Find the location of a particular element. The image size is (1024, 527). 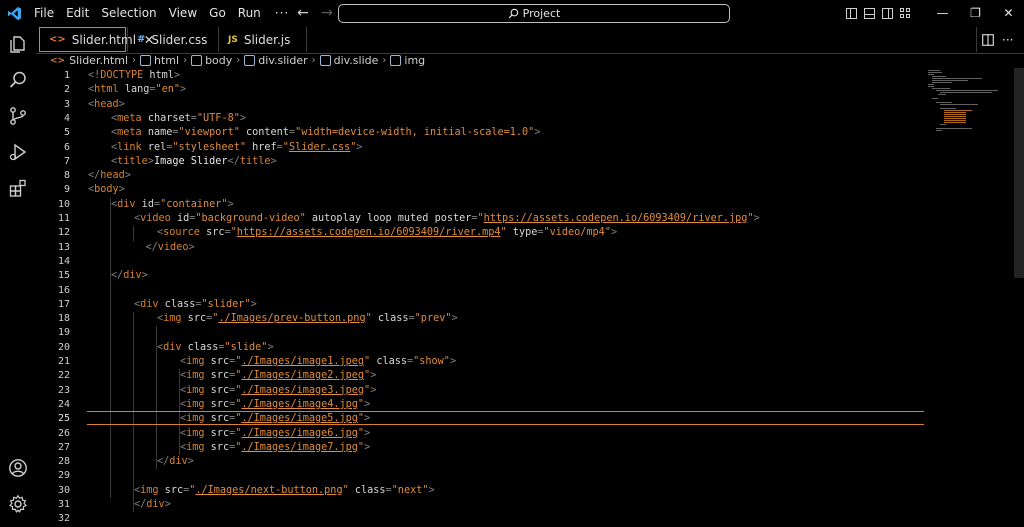

menu-selection: Selection is located at coordinates (128, 13).